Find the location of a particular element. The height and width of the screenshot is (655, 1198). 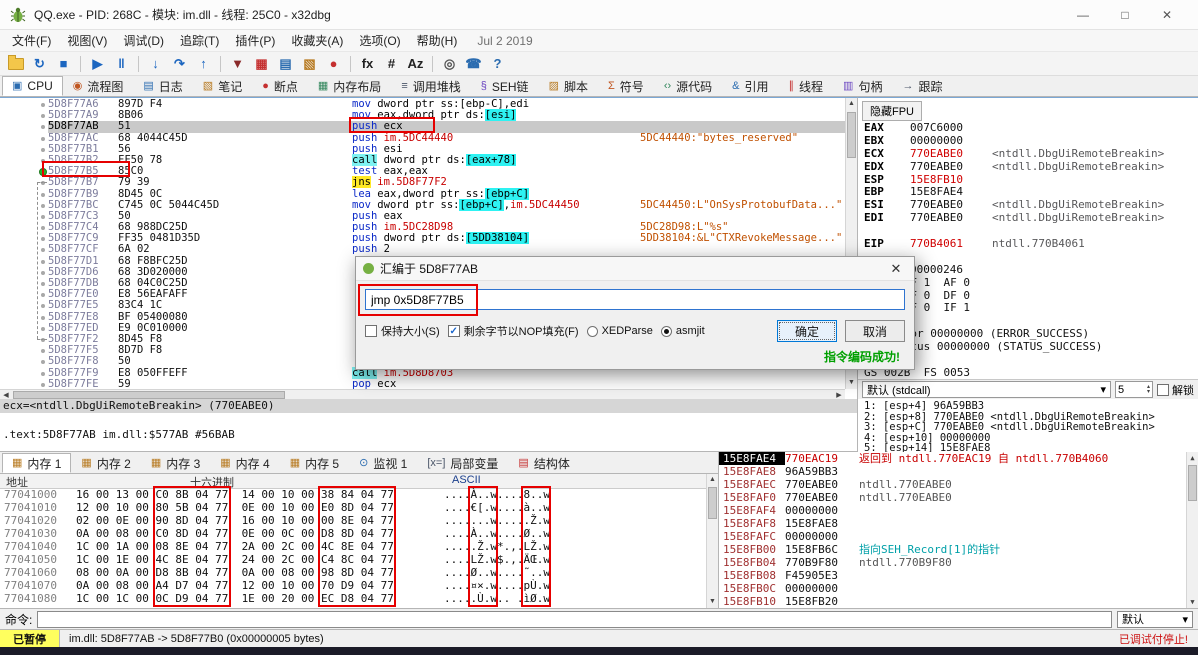

asmjit-radio is located at coordinates (666, 331).